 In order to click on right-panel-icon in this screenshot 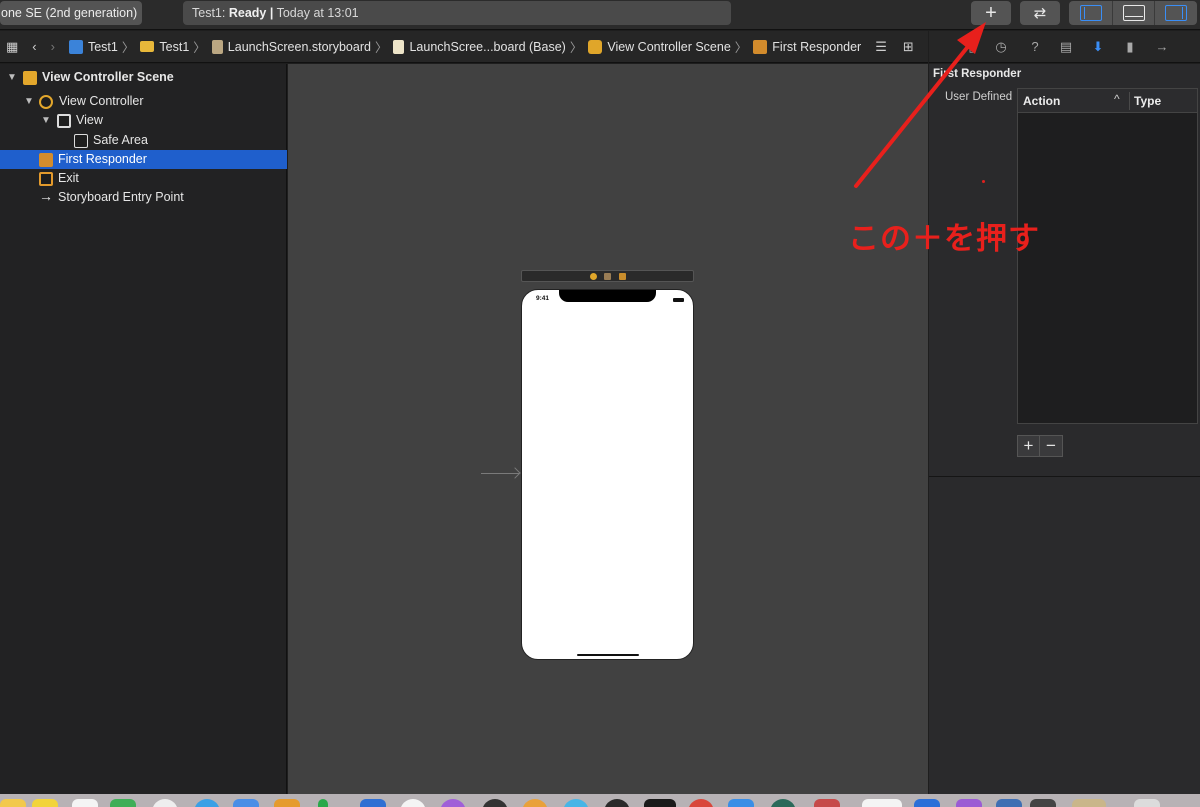, I will do `click(1176, 13)`.